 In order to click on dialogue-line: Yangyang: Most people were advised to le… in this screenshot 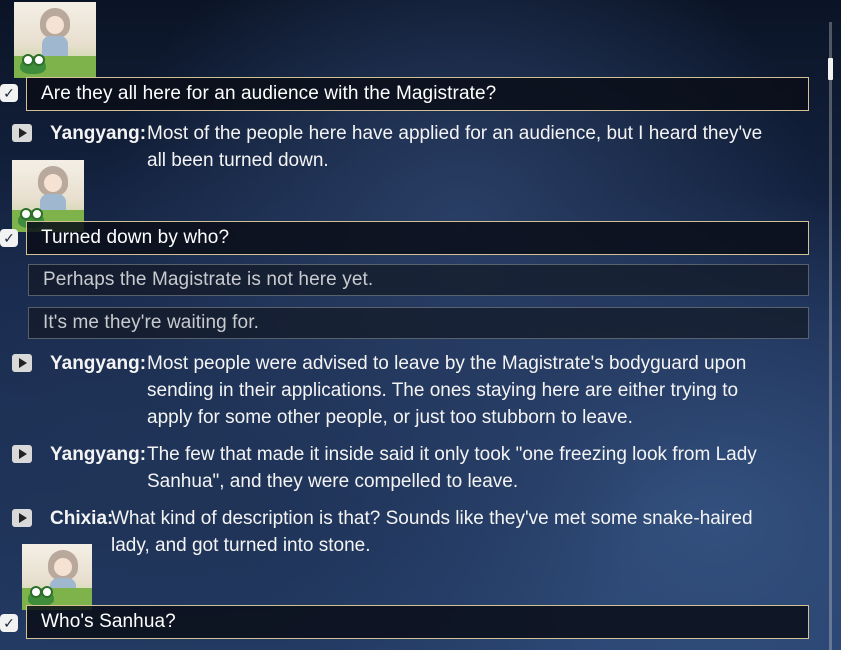, I will do `click(415, 390)`.